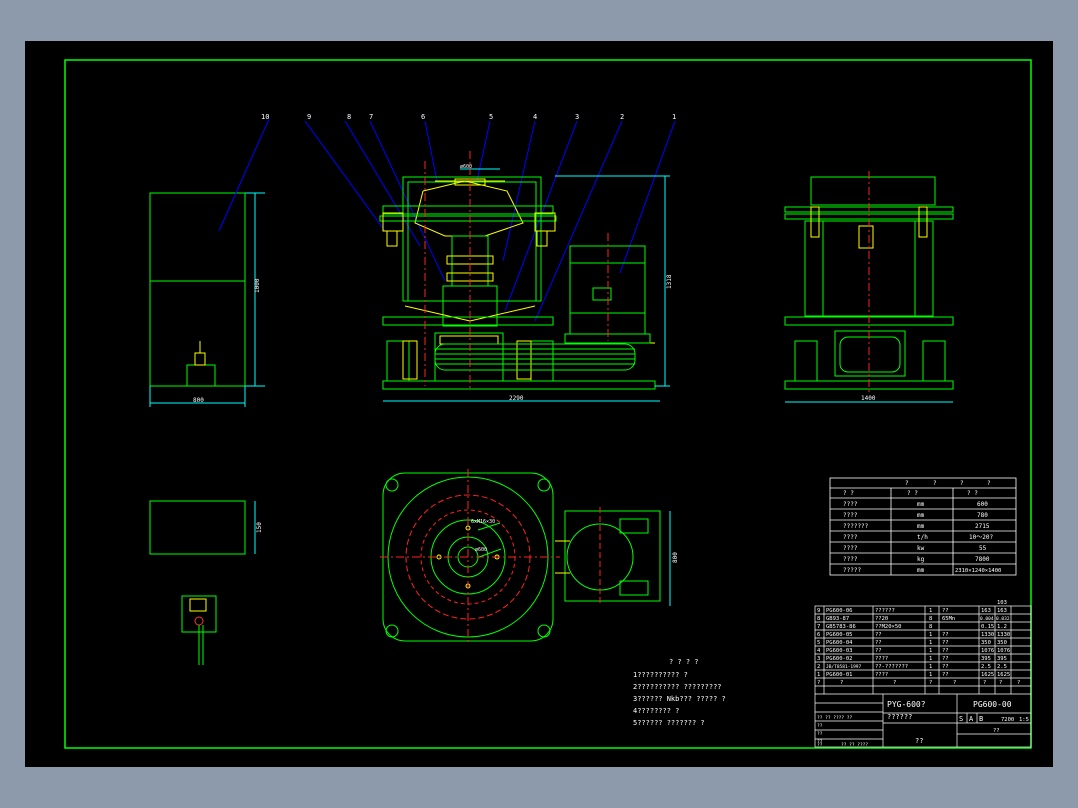  I want to click on dim-left-height: 1000, so click(257, 285).